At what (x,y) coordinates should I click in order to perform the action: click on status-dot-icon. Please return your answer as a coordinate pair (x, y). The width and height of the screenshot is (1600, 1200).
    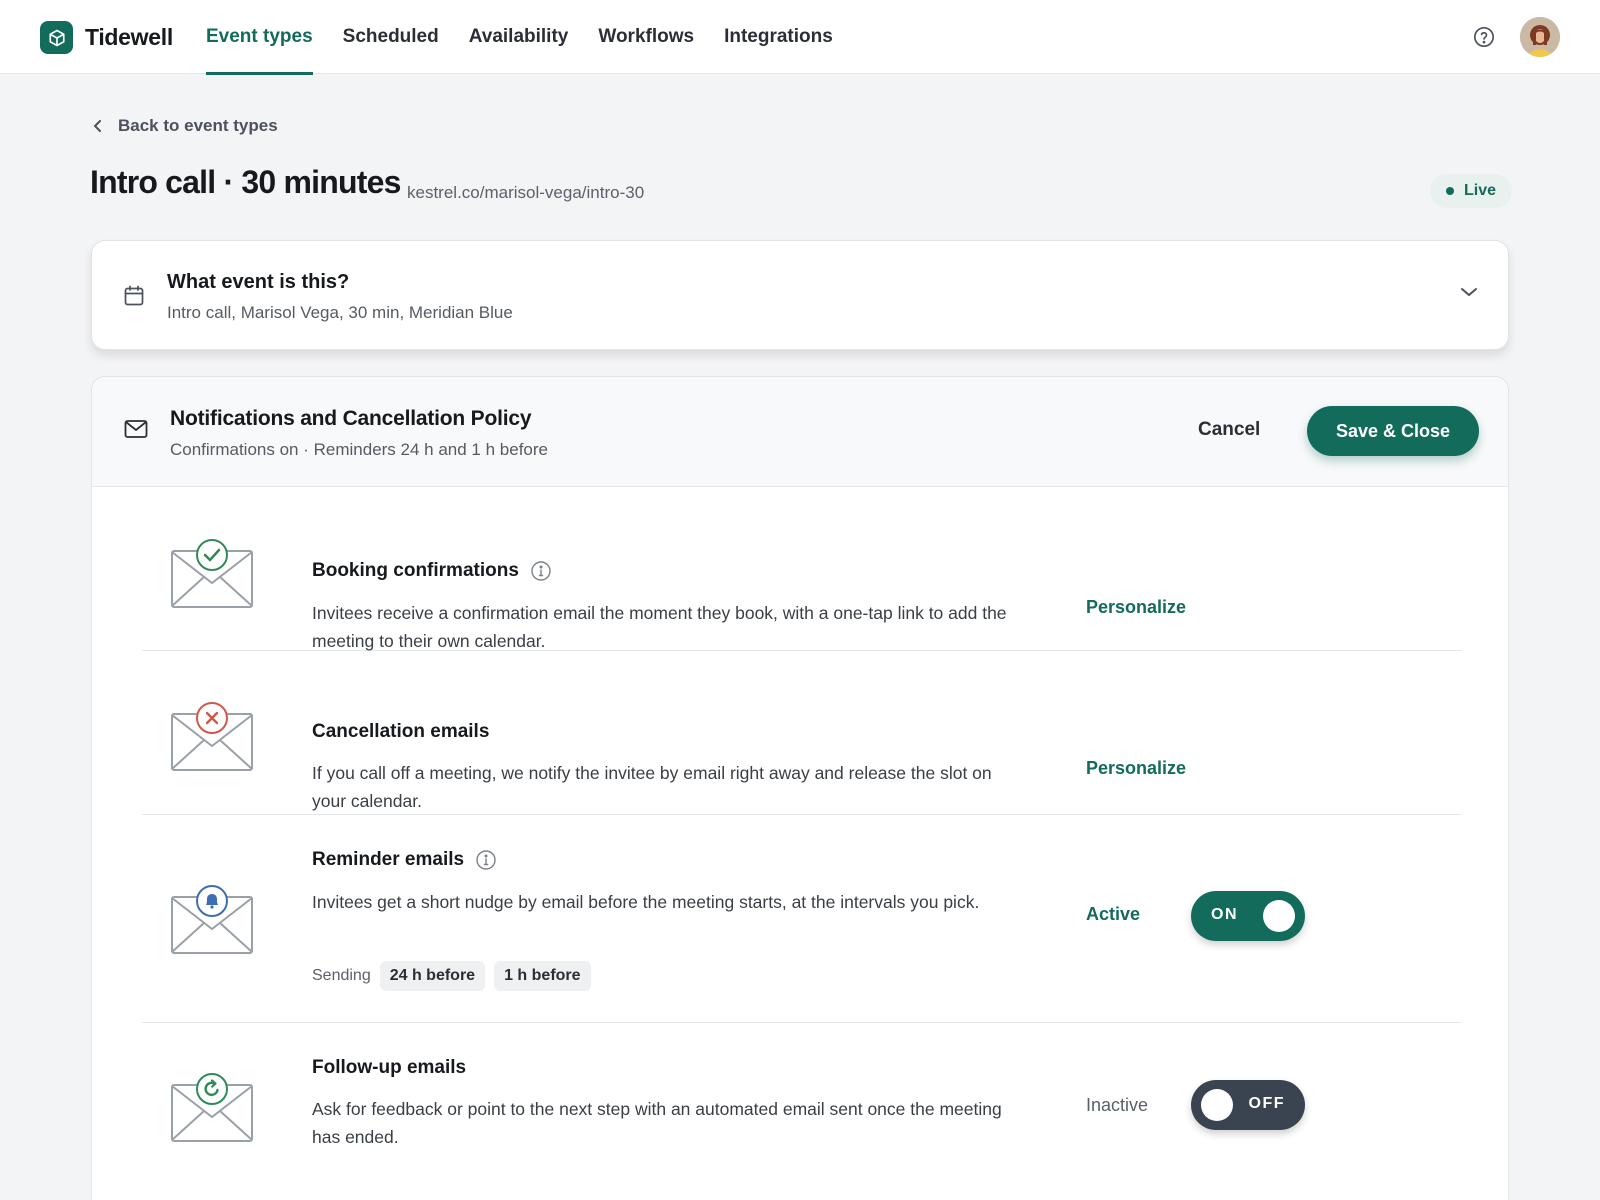
    Looking at the image, I should click on (1450, 191).